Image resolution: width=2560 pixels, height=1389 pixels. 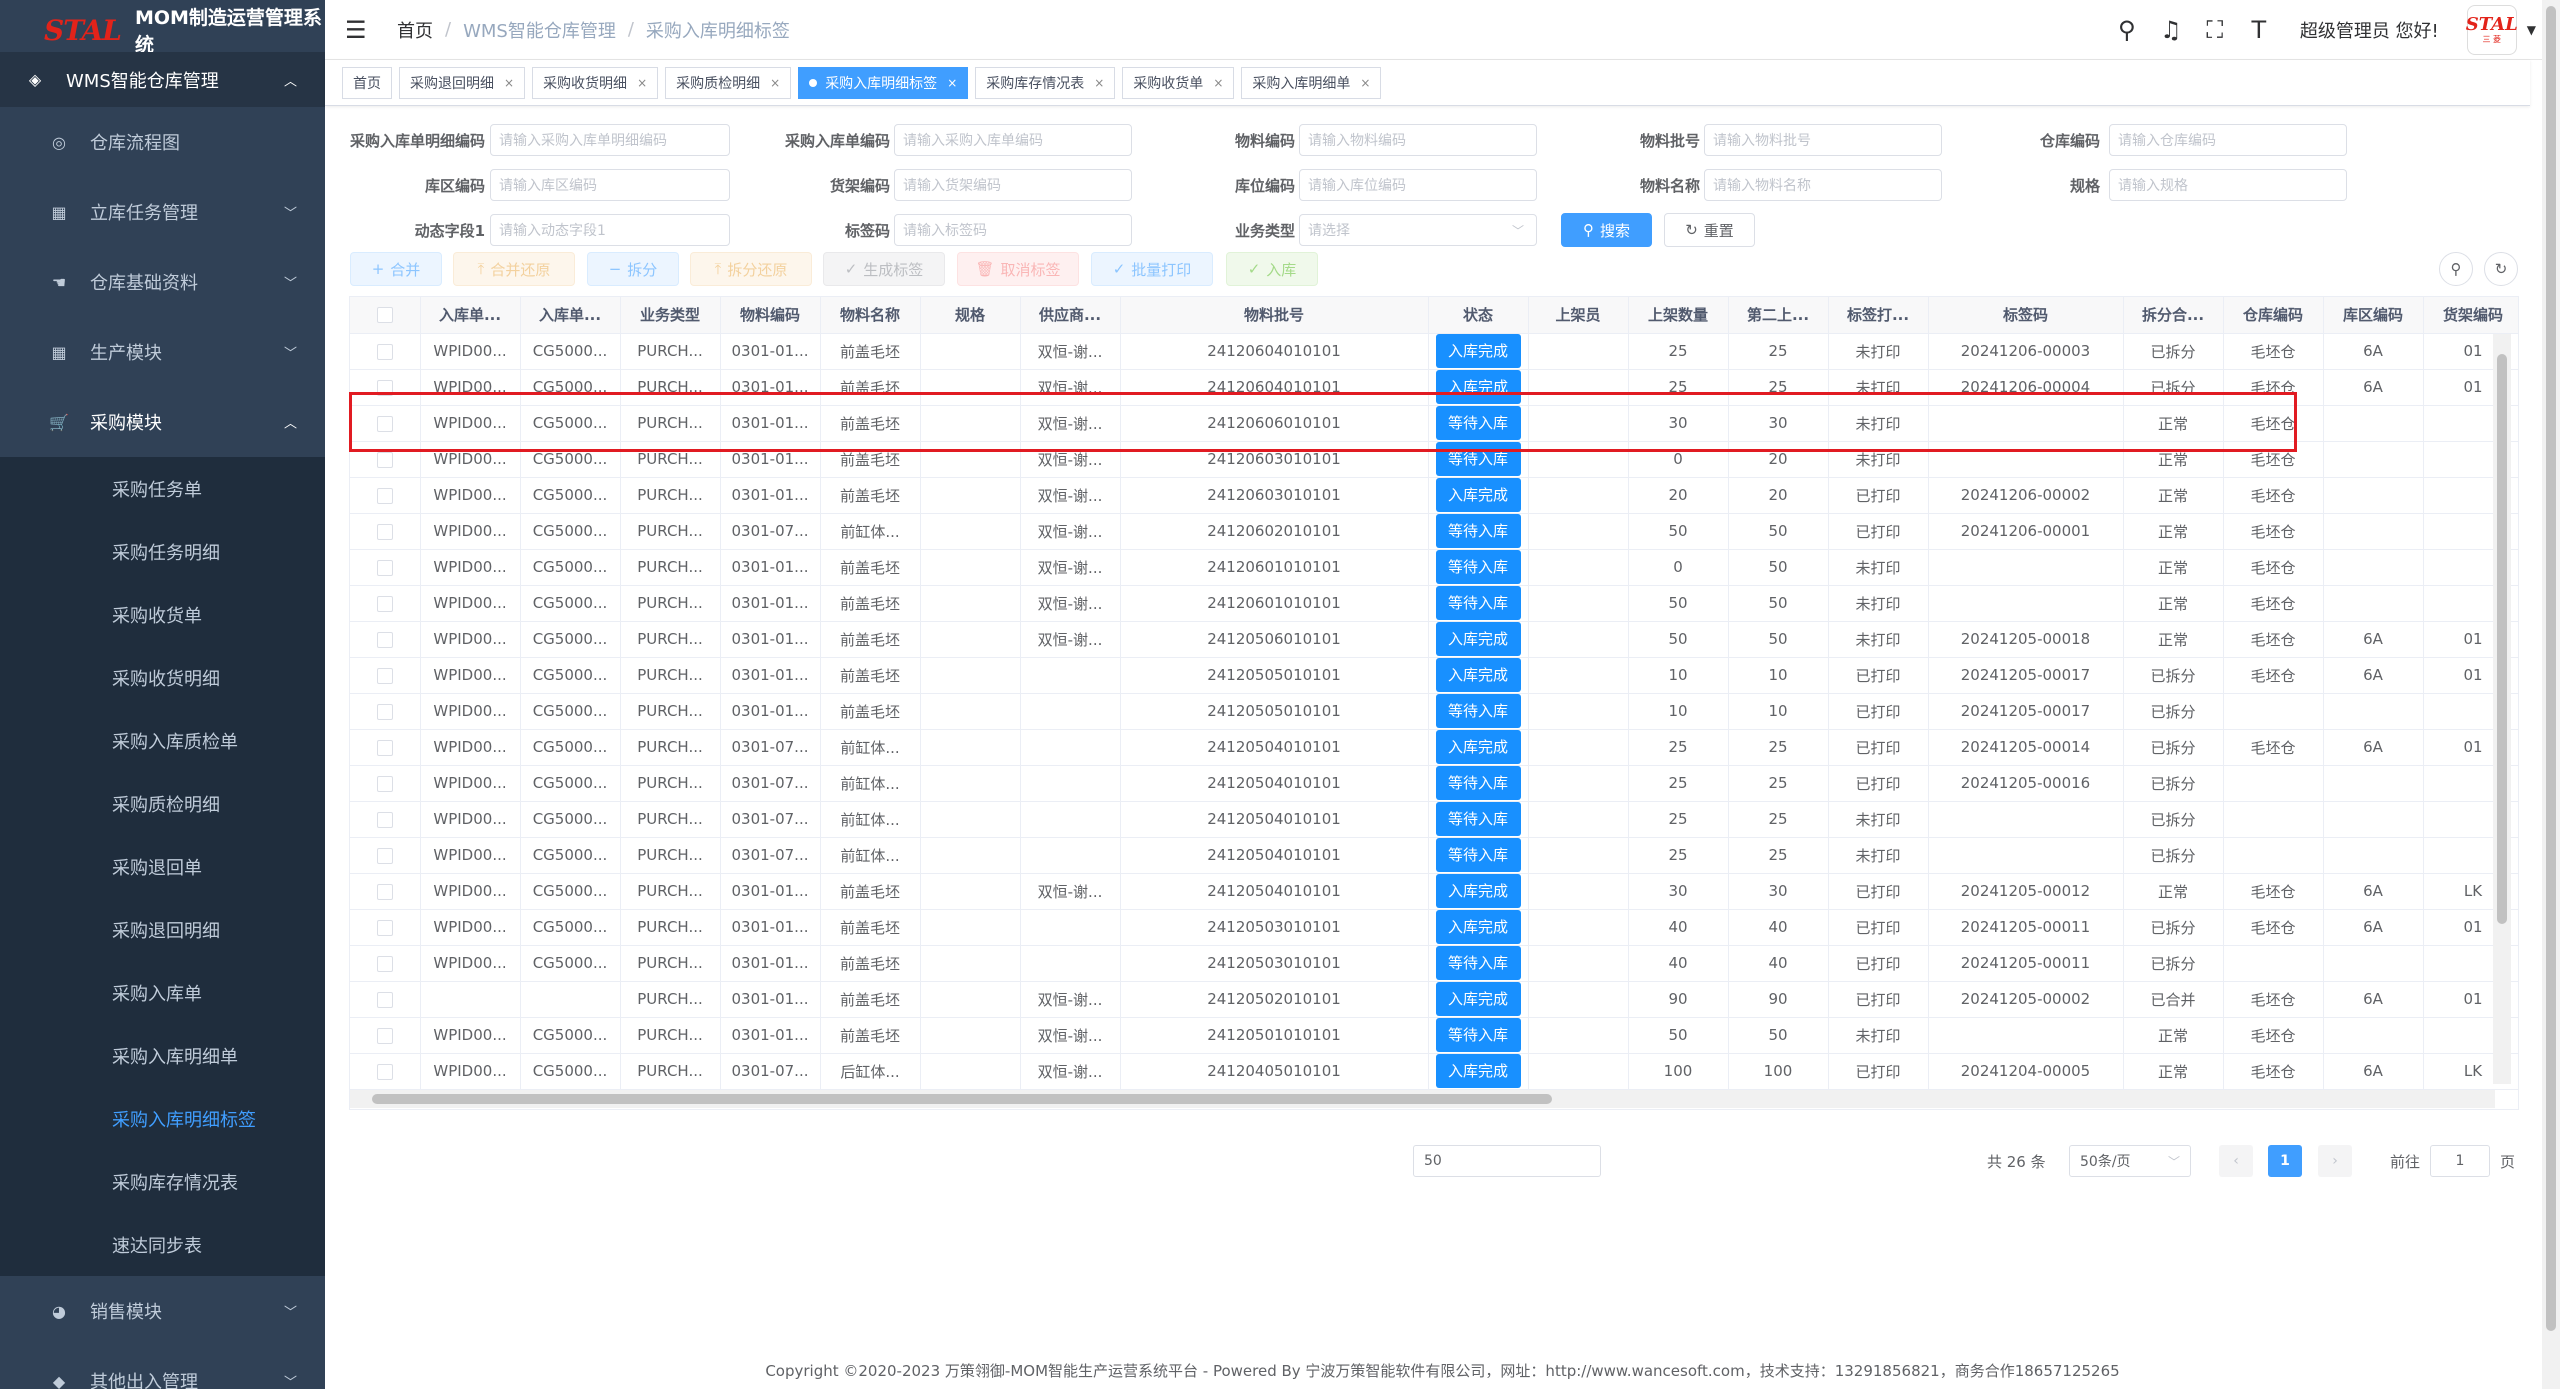 I want to click on split-restore-button: ⤒ 拆分还原, so click(x=751, y=269).